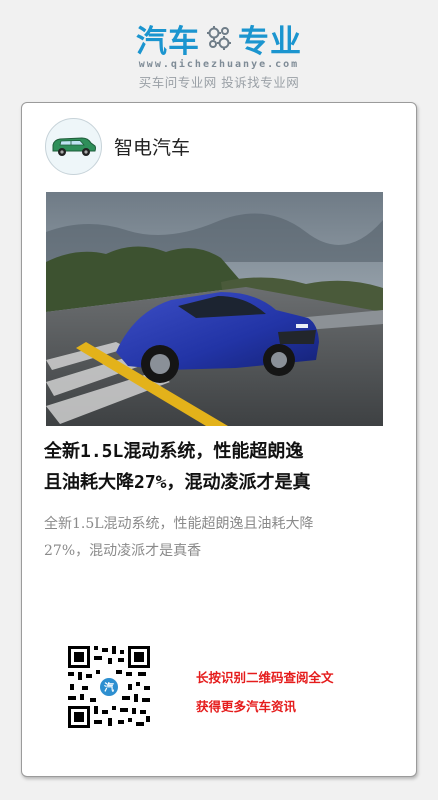  I want to click on svg-text: 汽, so click(109, 687).